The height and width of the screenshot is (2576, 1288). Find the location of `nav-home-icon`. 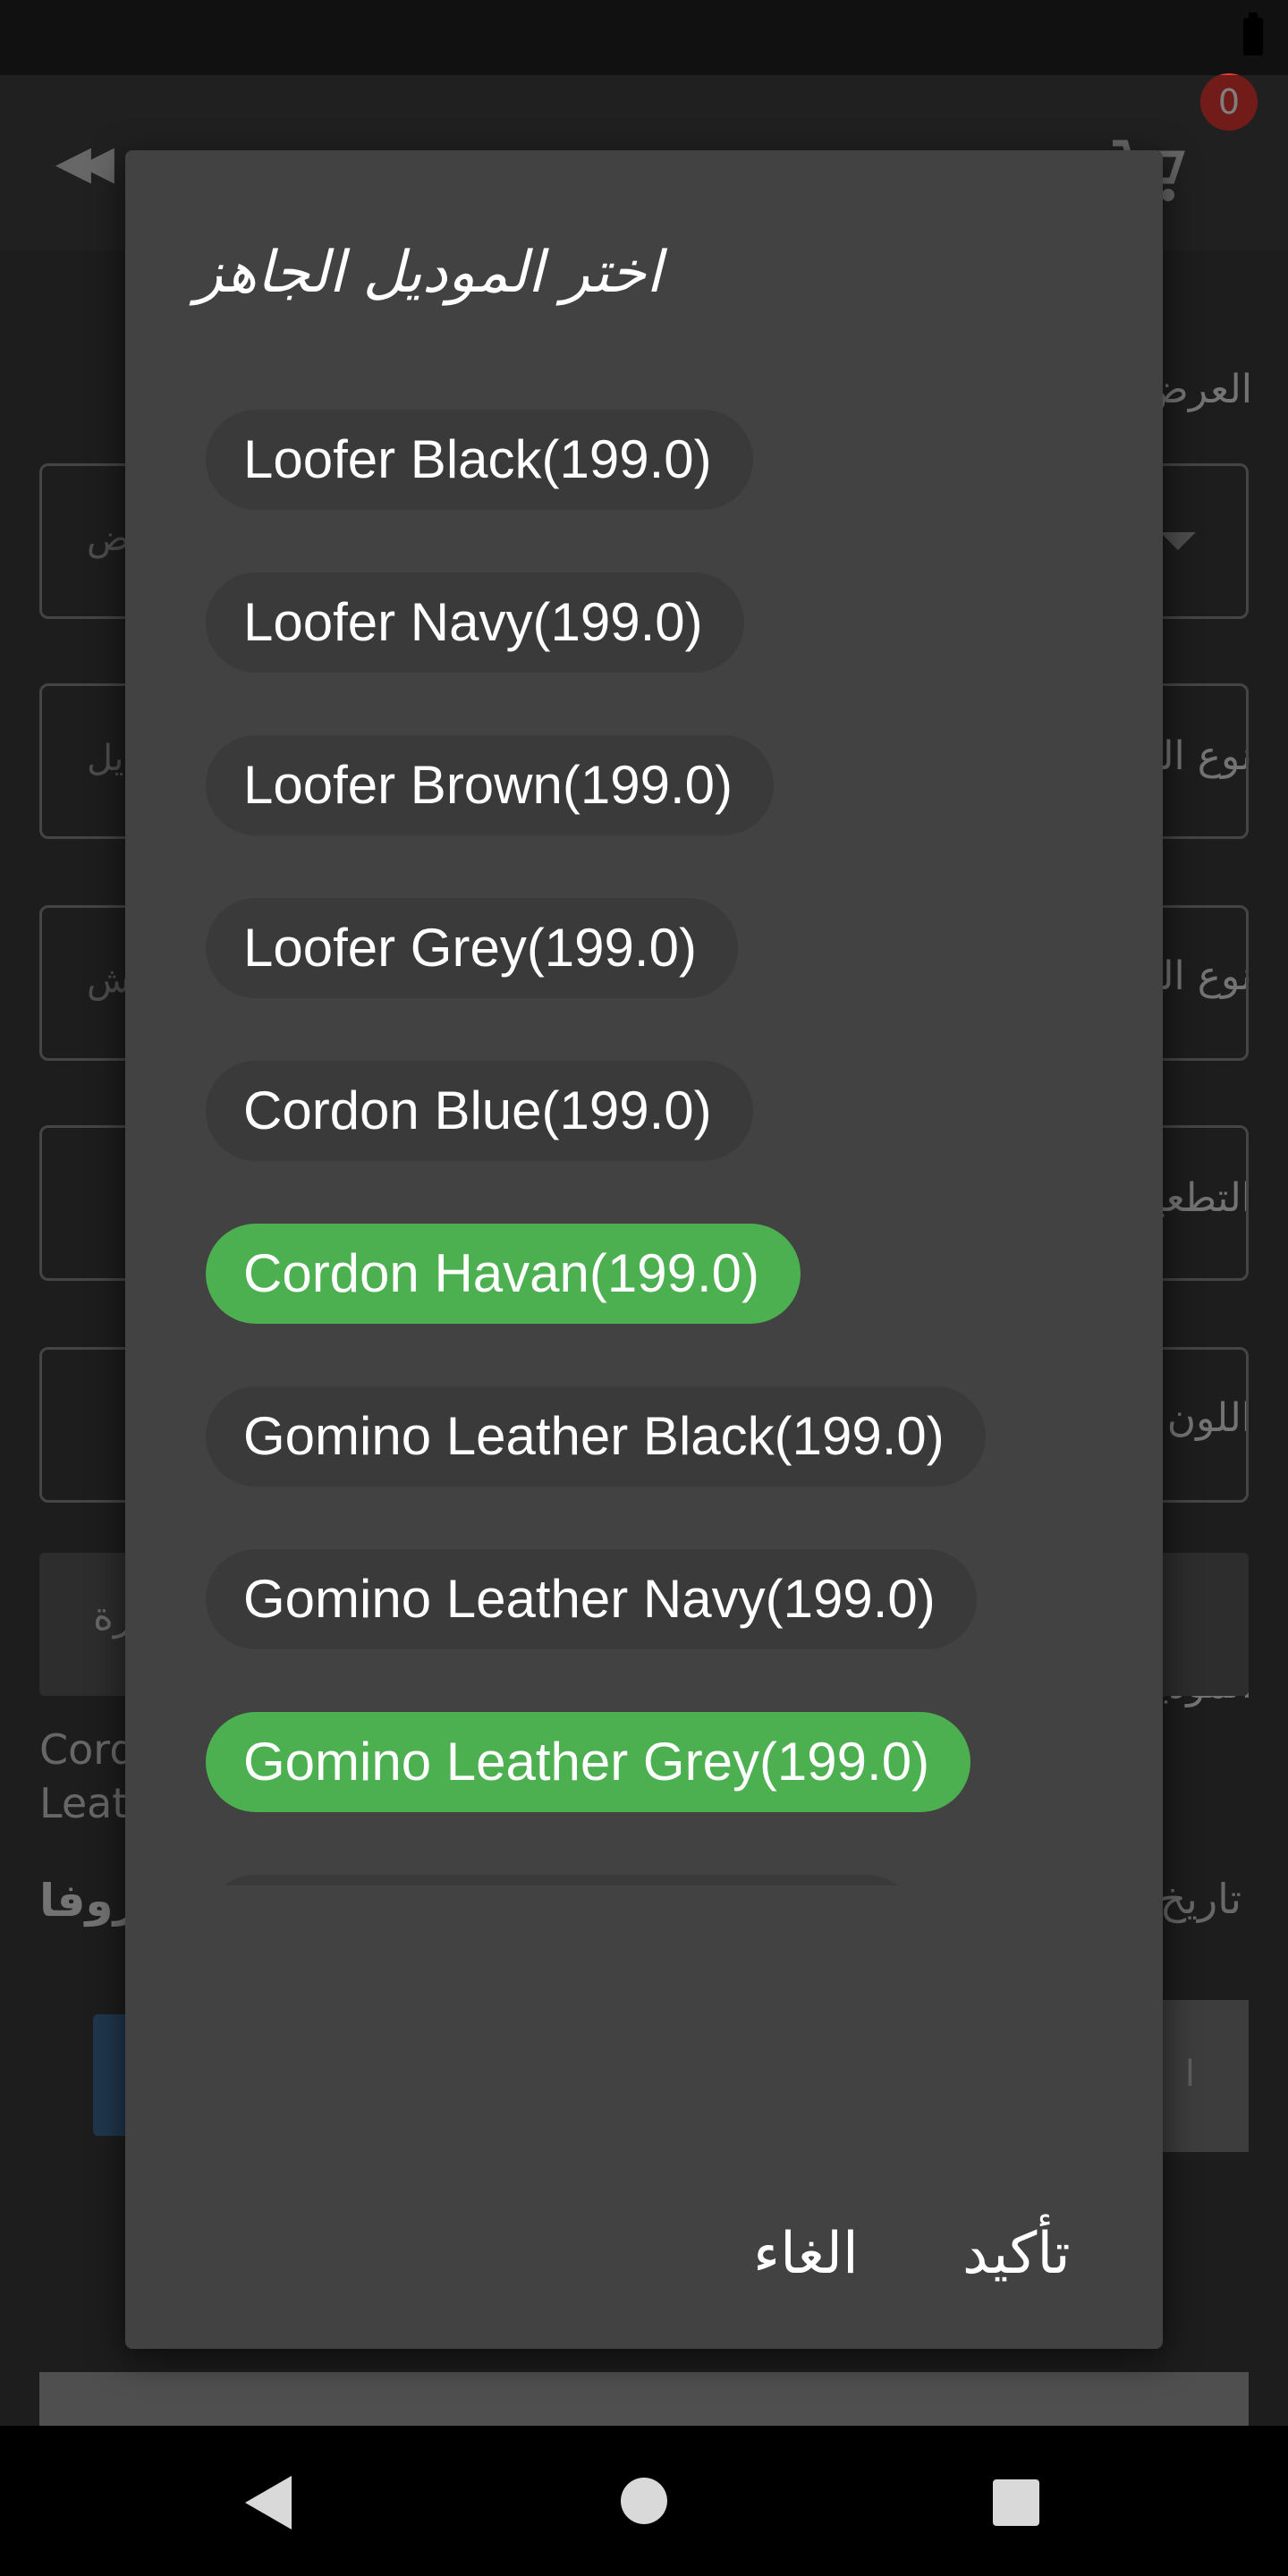

nav-home-icon is located at coordinates (644, 2501).